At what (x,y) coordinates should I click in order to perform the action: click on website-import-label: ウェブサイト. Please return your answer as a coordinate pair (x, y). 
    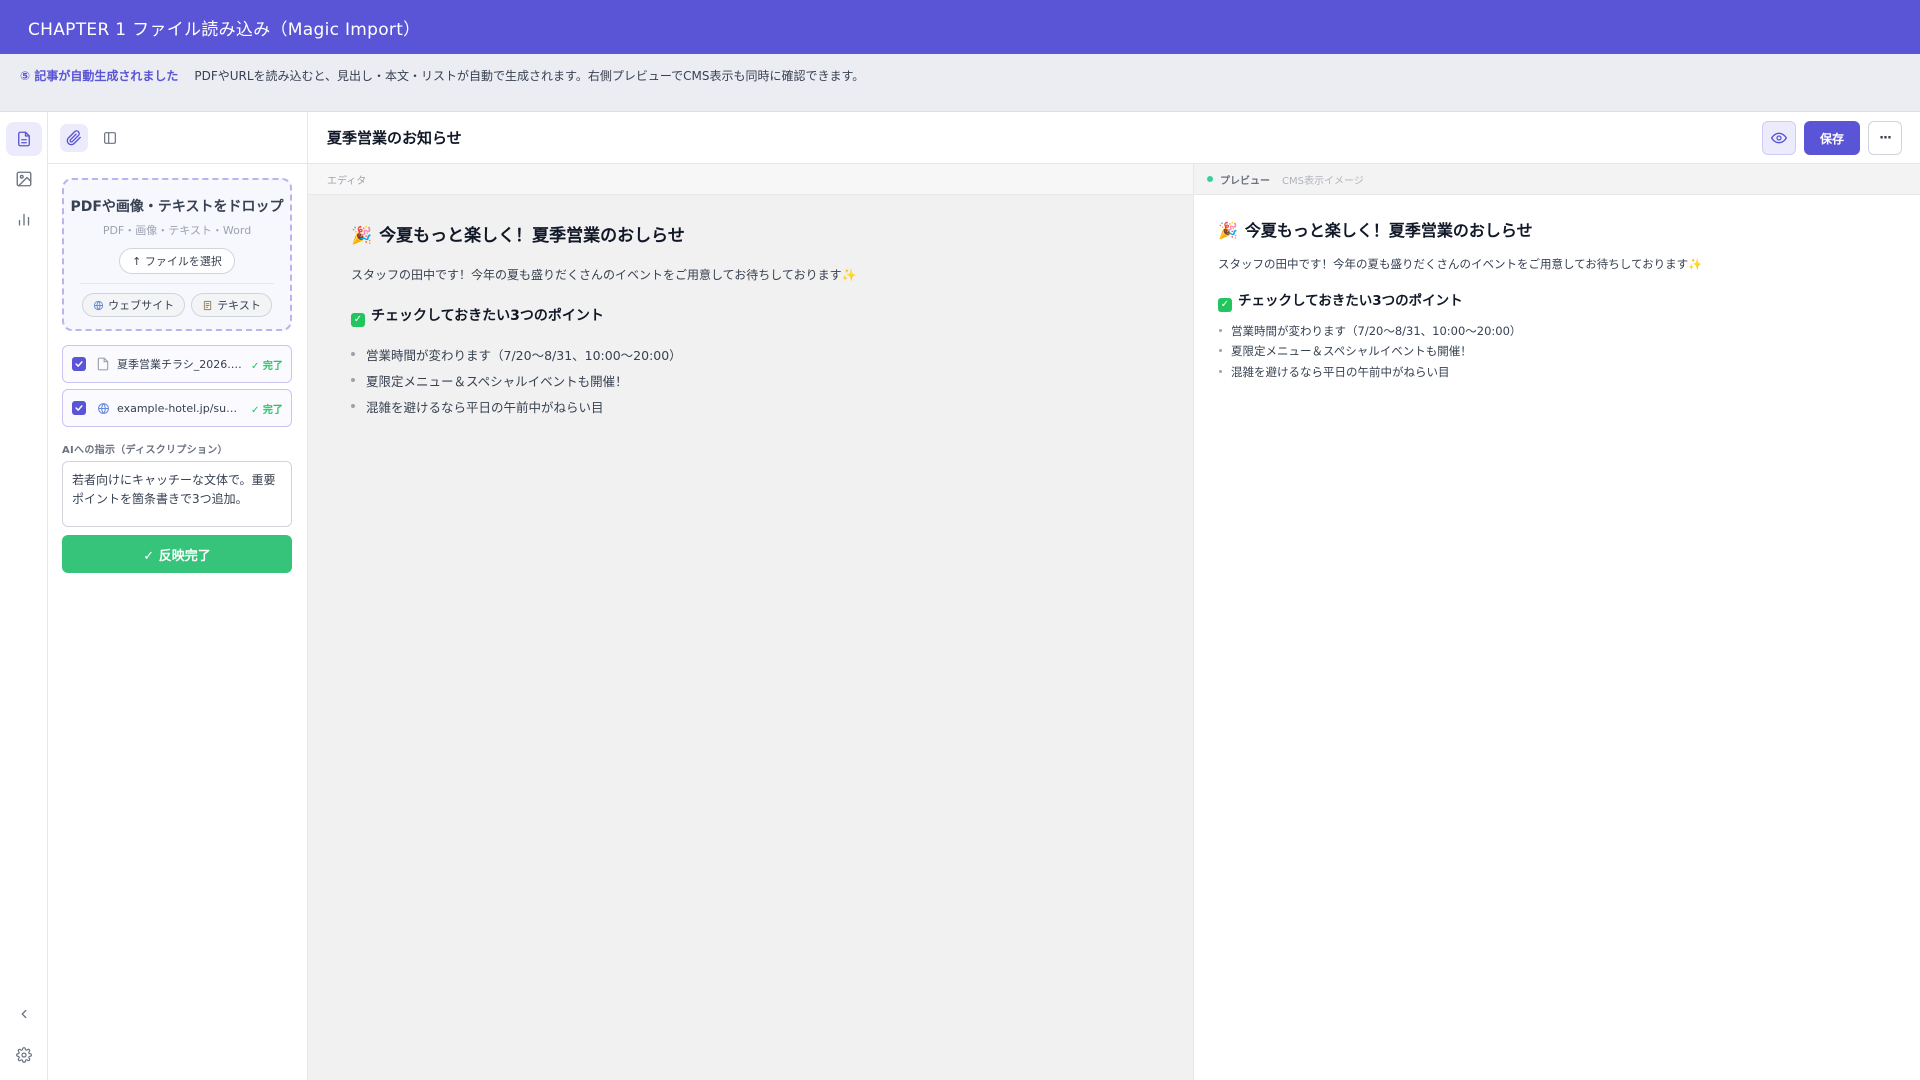
    Looking at the image, I should click on (141, 305).